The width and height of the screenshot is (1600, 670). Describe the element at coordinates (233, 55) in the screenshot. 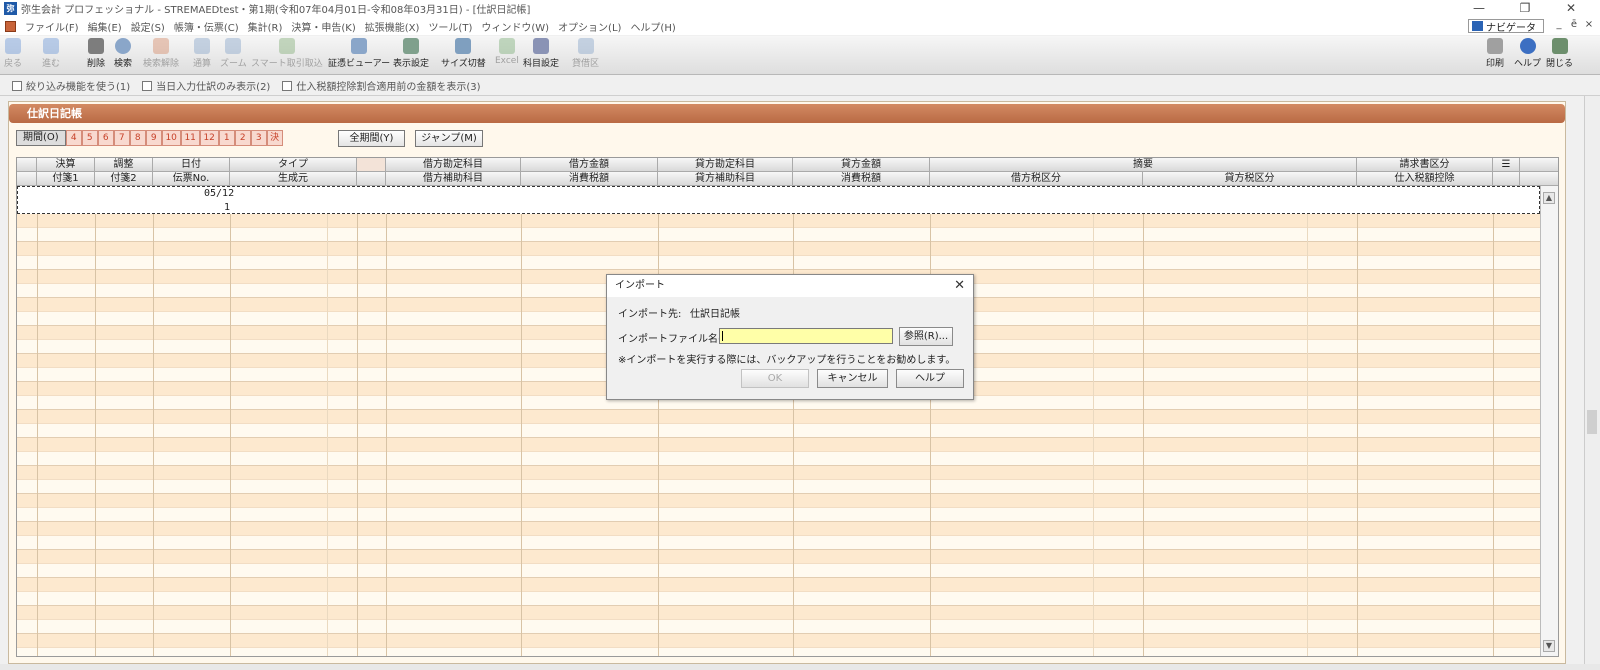

I see `zoom-button: ズーム` at that location.